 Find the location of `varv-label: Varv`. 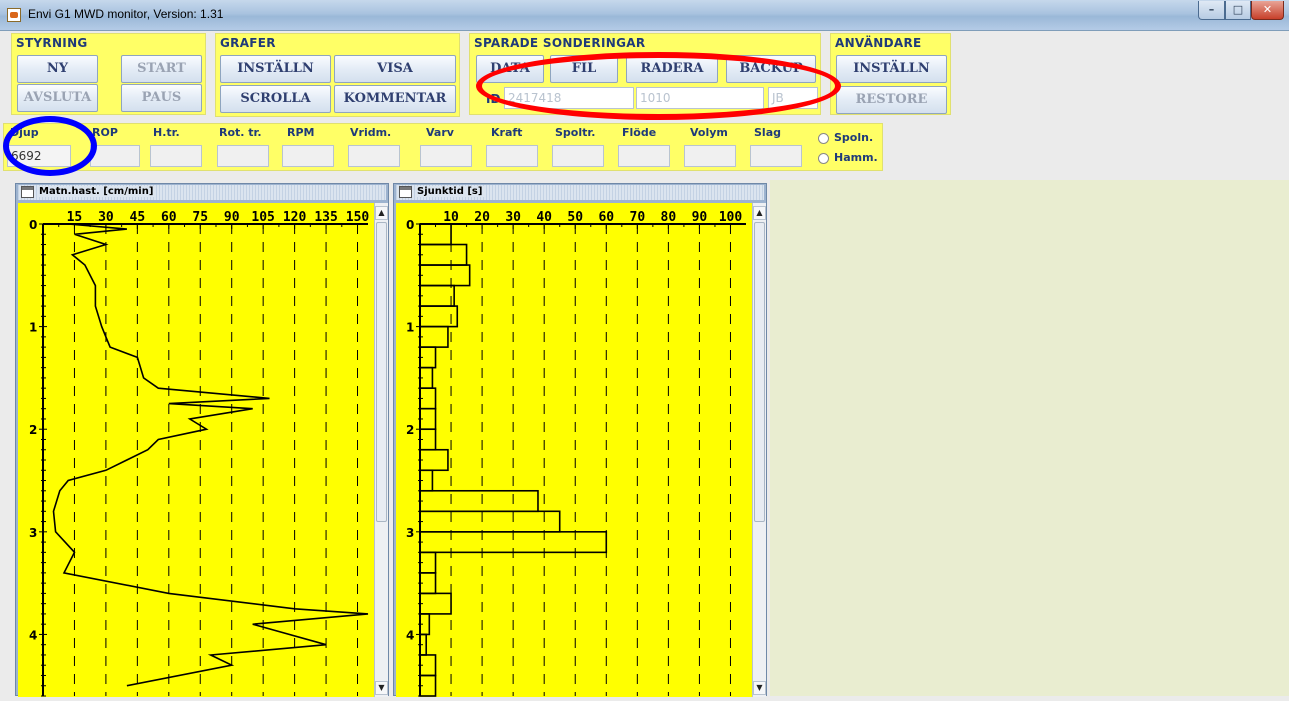

varv-label: Varv is located at coordinates (440, 132).